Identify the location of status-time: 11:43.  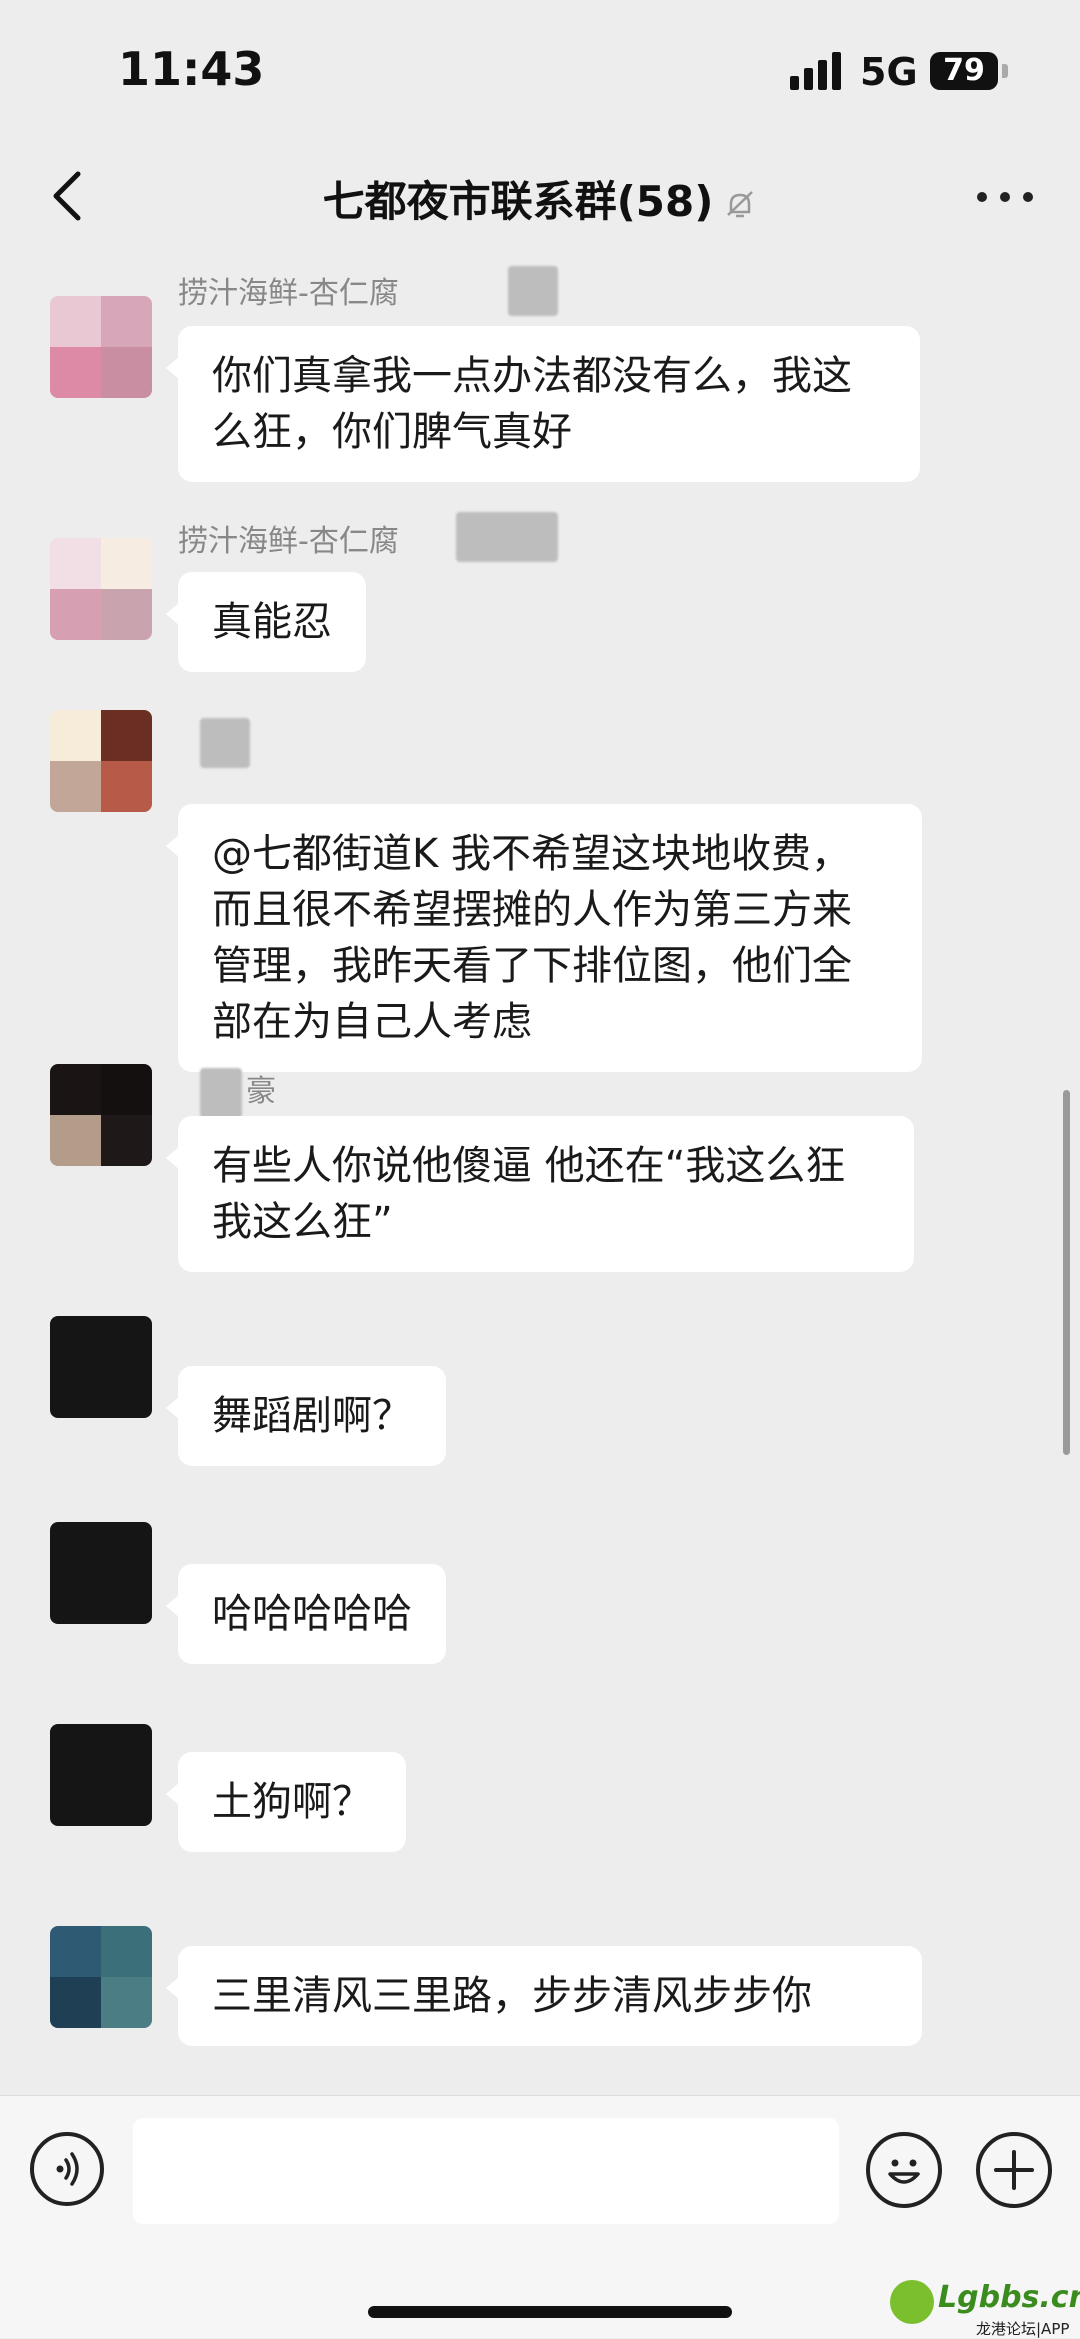
(191, 69).